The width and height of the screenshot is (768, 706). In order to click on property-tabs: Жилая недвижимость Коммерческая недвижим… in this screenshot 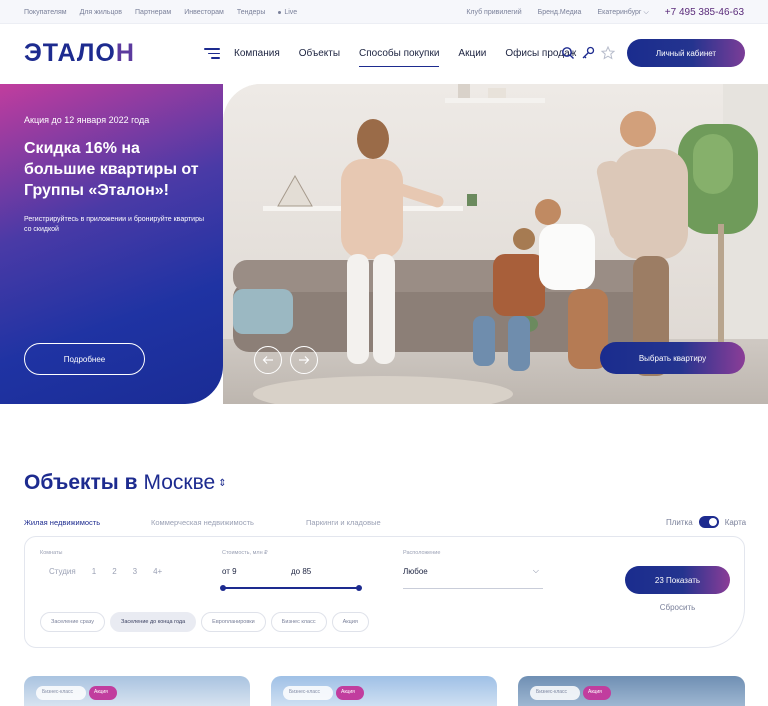, I will do `click(202, 522)`.